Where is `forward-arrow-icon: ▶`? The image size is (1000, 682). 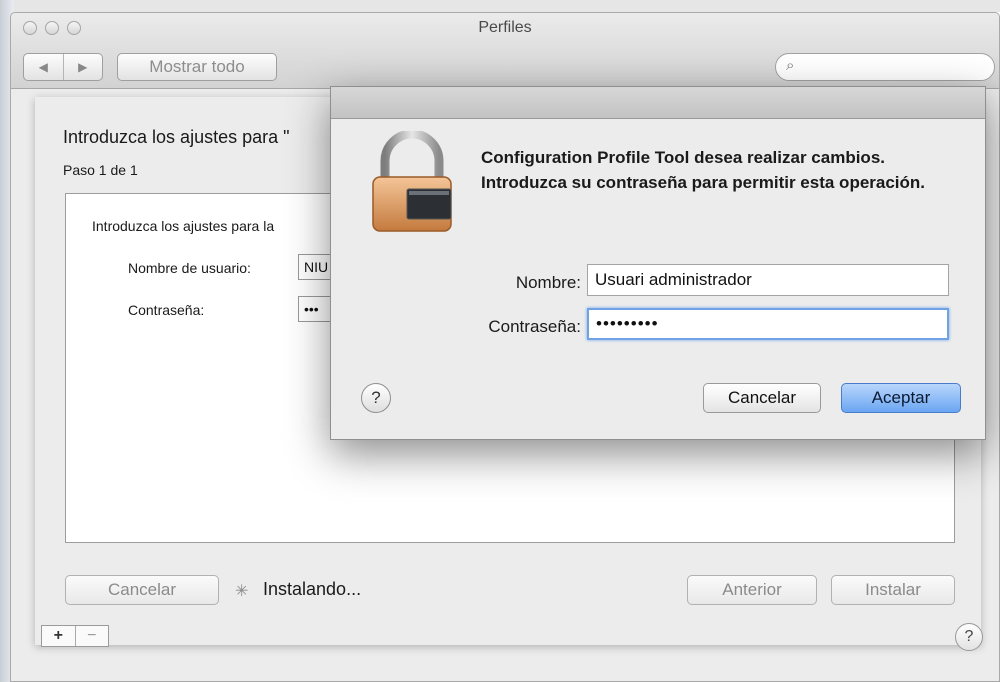
forward-arrow-icon: ▶ is located at coordinates (83, 67).